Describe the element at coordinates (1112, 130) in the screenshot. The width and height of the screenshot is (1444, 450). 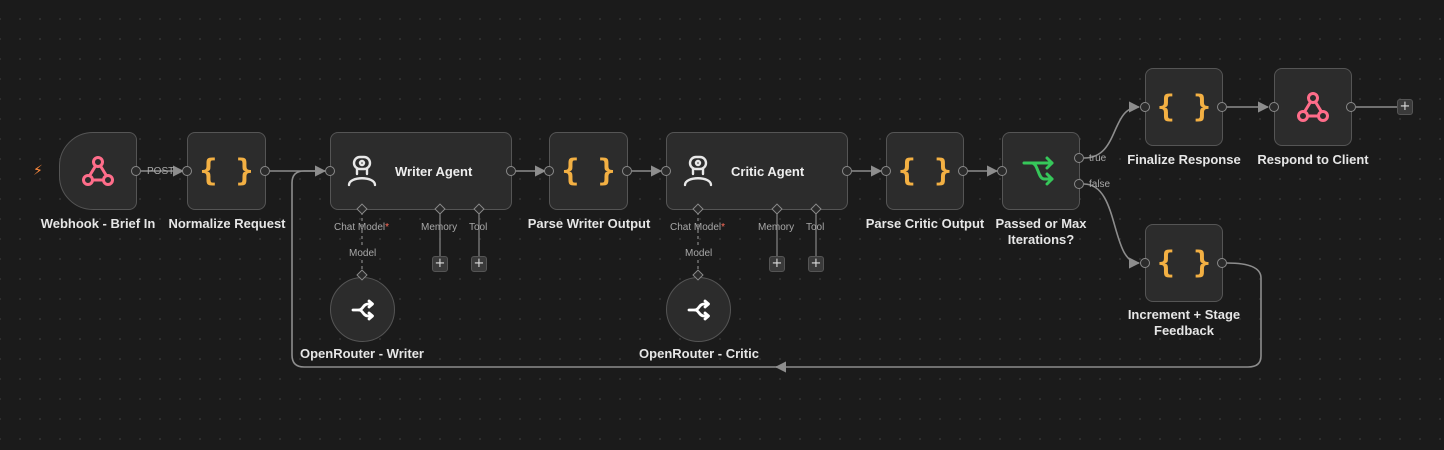
I see `edge-if-true-finalize` at that location.